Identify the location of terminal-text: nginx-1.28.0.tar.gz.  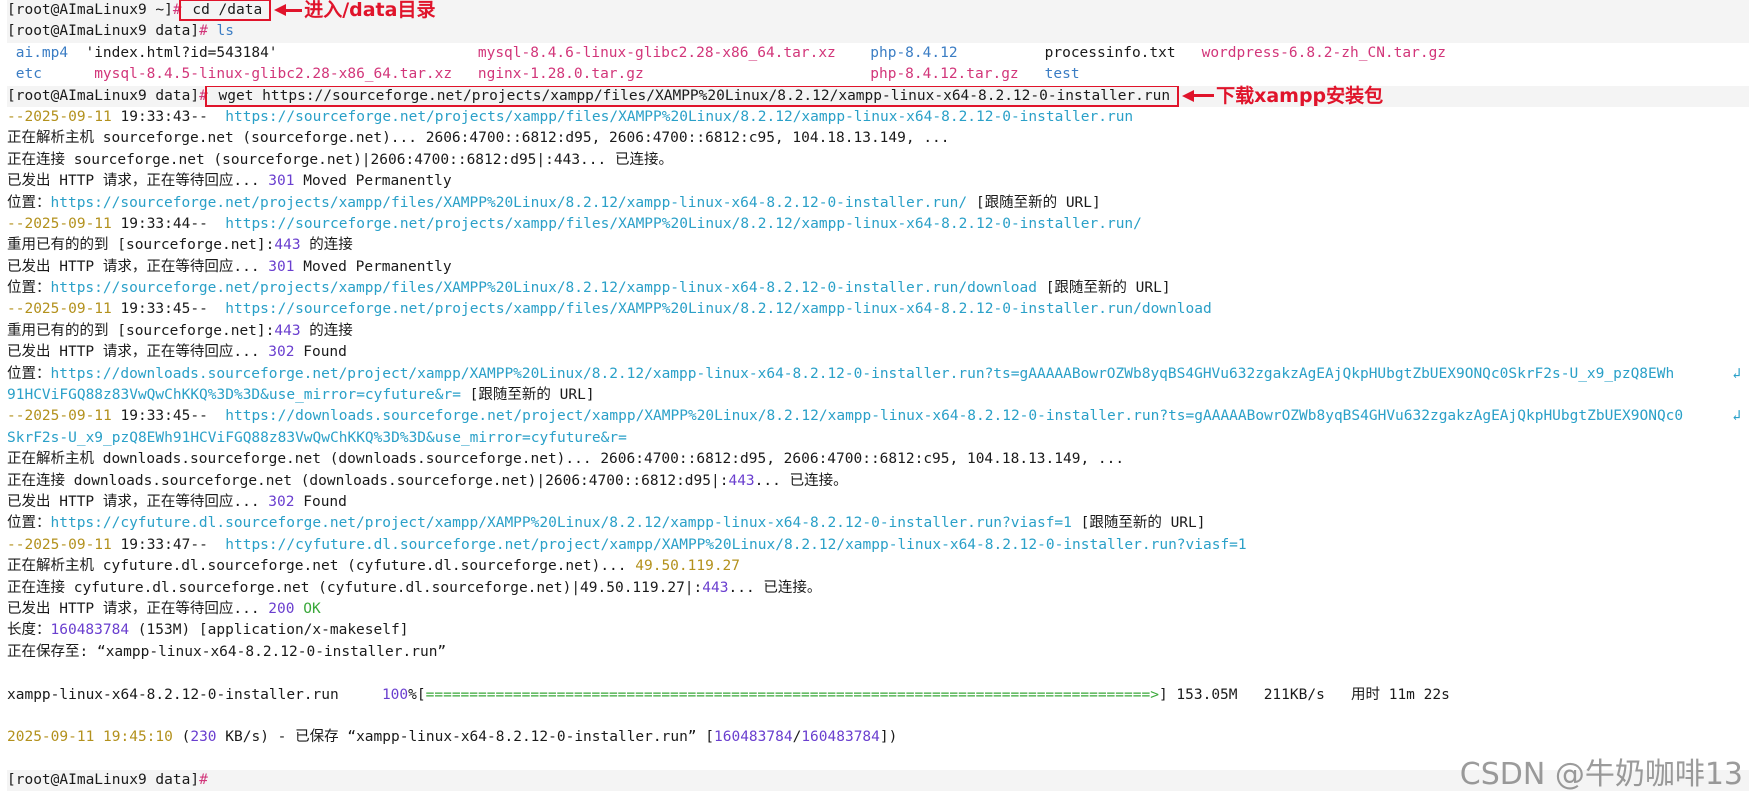
(560, 74).